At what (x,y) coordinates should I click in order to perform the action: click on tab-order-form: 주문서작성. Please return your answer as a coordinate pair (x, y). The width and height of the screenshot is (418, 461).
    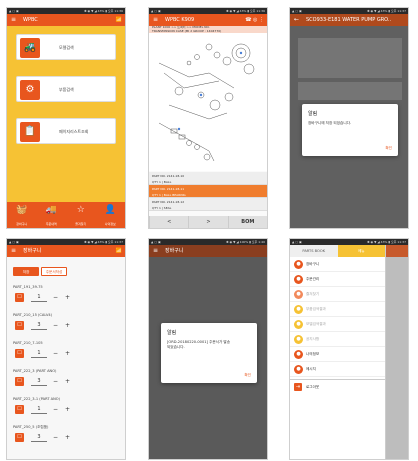
    Looking at the image, I should click on (54, 271).